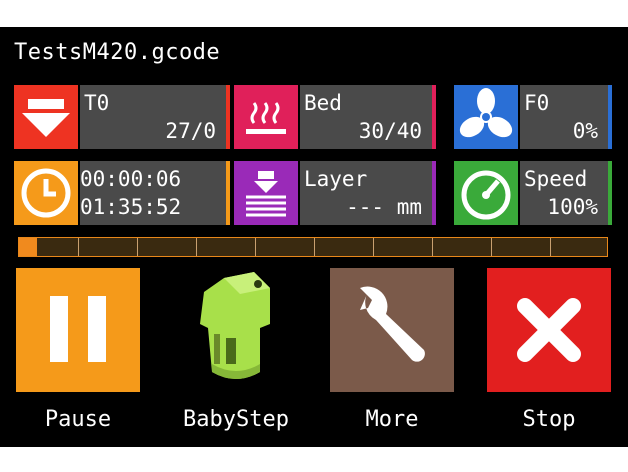 This screenshot has height=472, width=628. Describe the element at coordinates (153, 117) in the screenshot. I see `t0-info: T0 27/0` at that location.